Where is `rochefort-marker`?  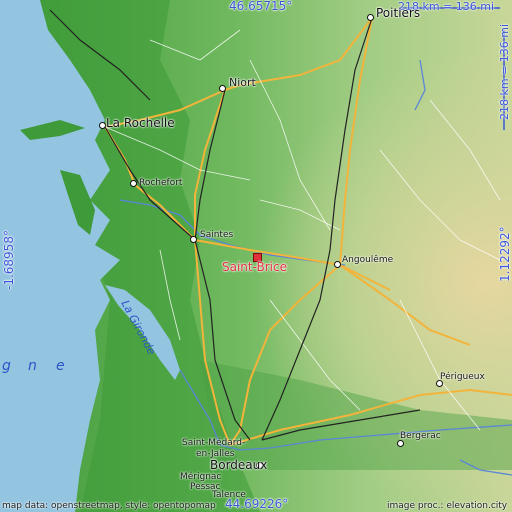
rochefort-marker is located at coordinates (133, 183).